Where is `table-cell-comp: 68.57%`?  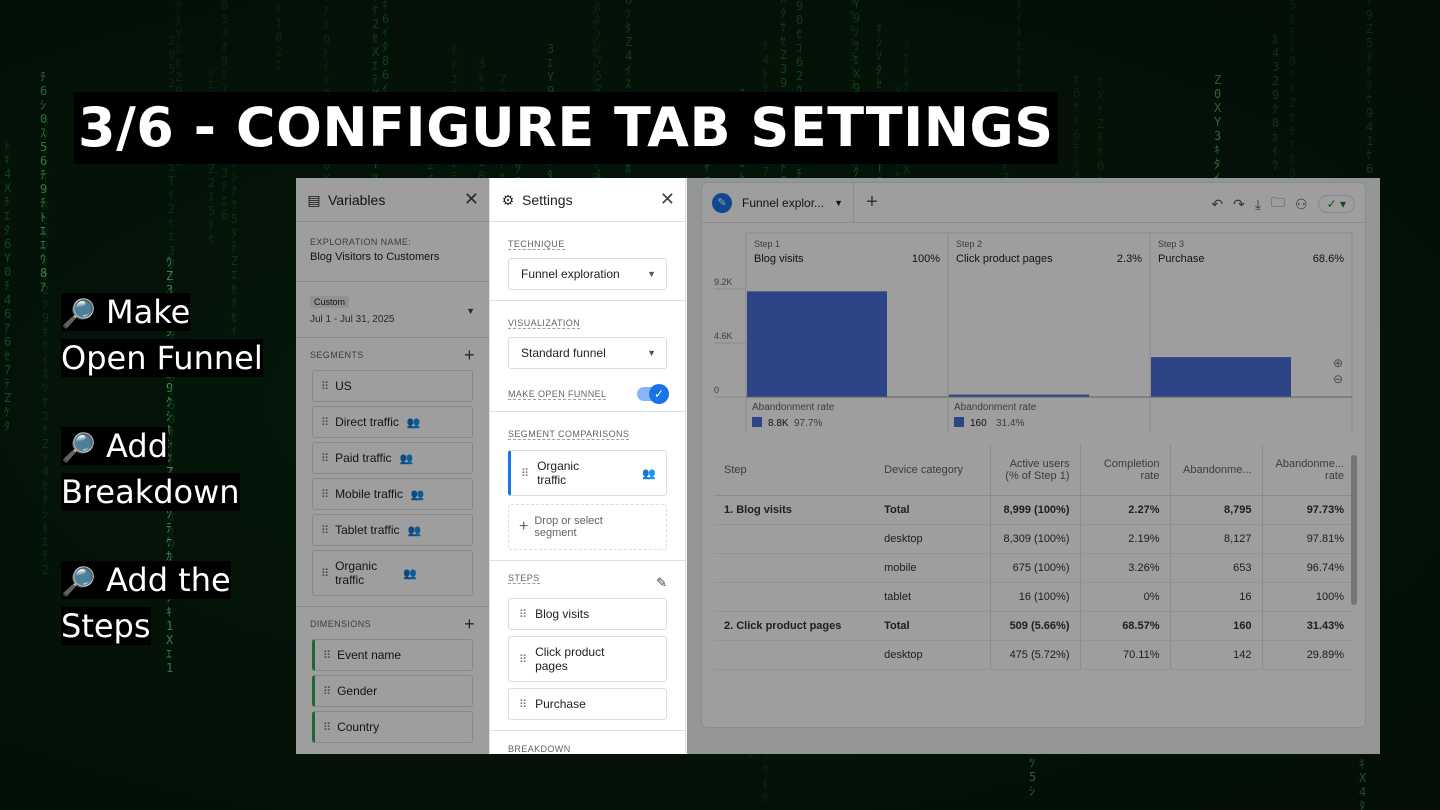 table-cell-comp: 68.57% is located at coordinates (1124, 625).